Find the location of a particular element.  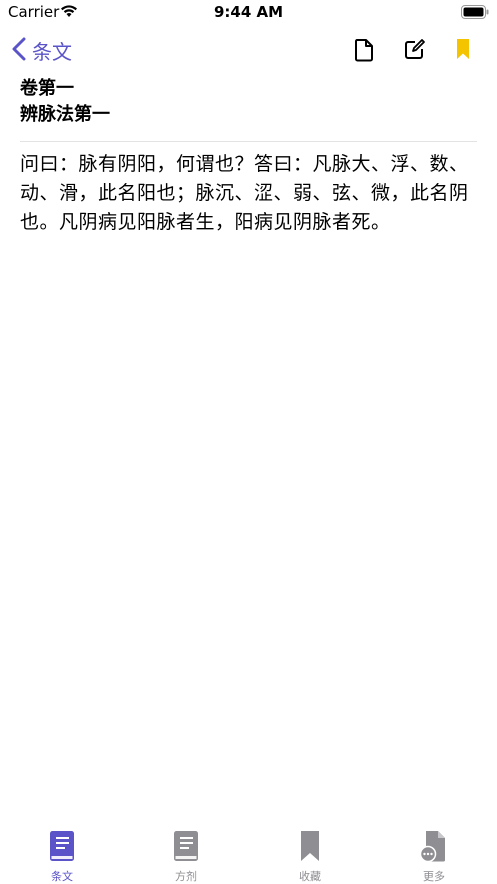

back-label: 条文 is located at coordinates (52, 52).